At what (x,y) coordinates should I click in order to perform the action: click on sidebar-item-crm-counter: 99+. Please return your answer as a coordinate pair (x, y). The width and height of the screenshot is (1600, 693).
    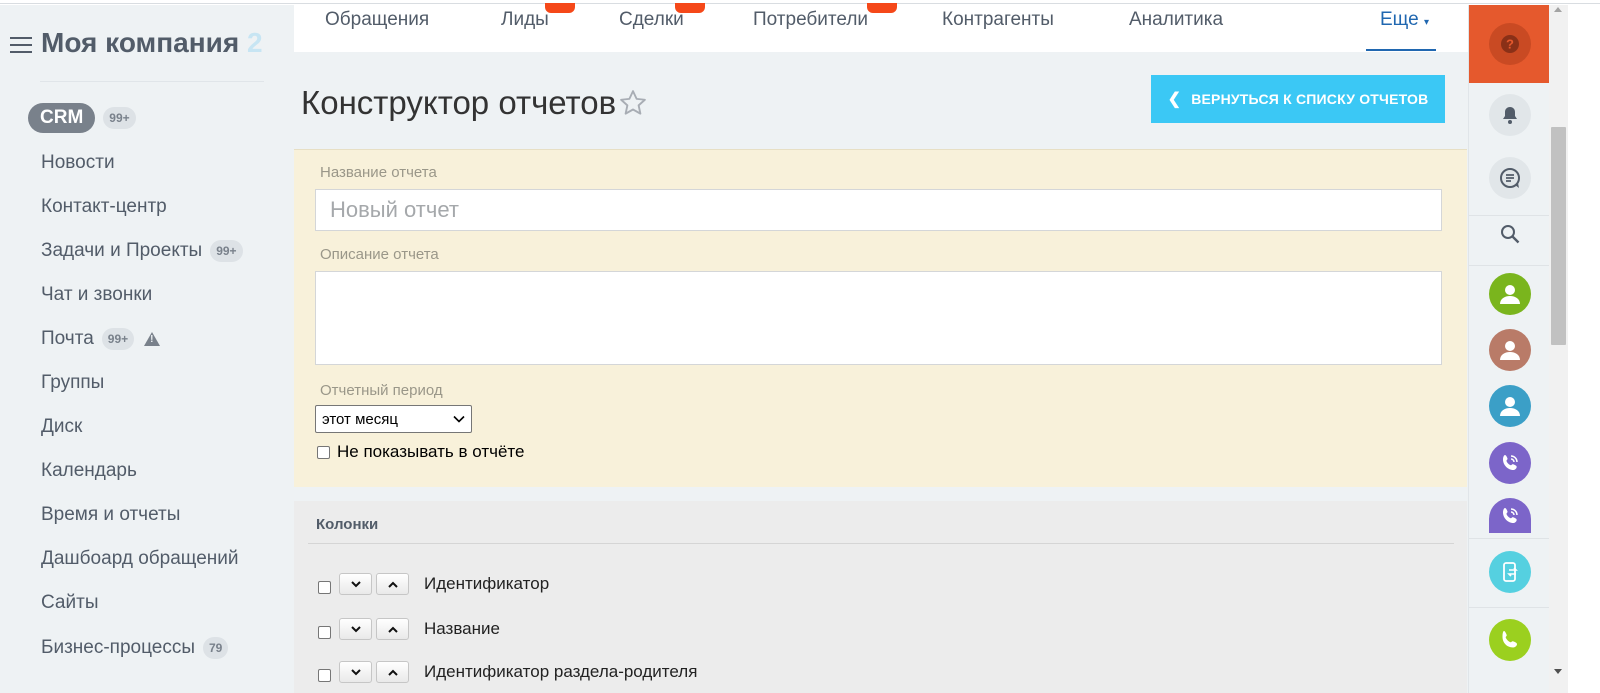
    Looking at the image, I should click on (119, 118).